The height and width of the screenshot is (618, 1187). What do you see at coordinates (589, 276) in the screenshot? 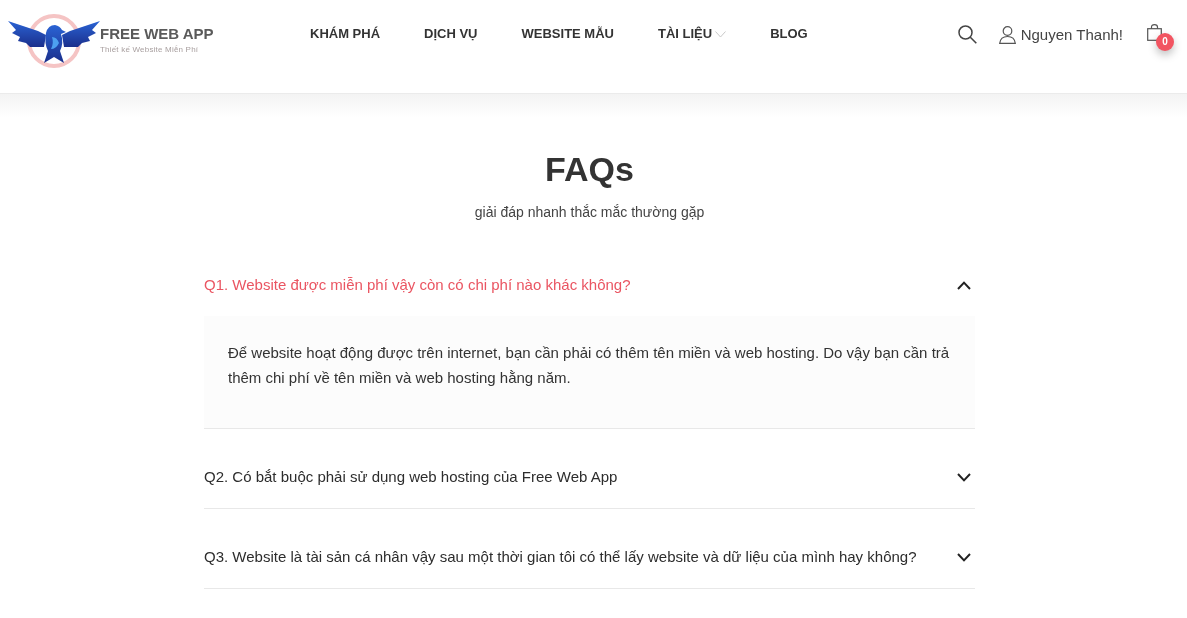
I see `faq-question: Q1. Website được miễn phí vậy còn có chi phí nào khác không?` at bounding box center [589, 276].